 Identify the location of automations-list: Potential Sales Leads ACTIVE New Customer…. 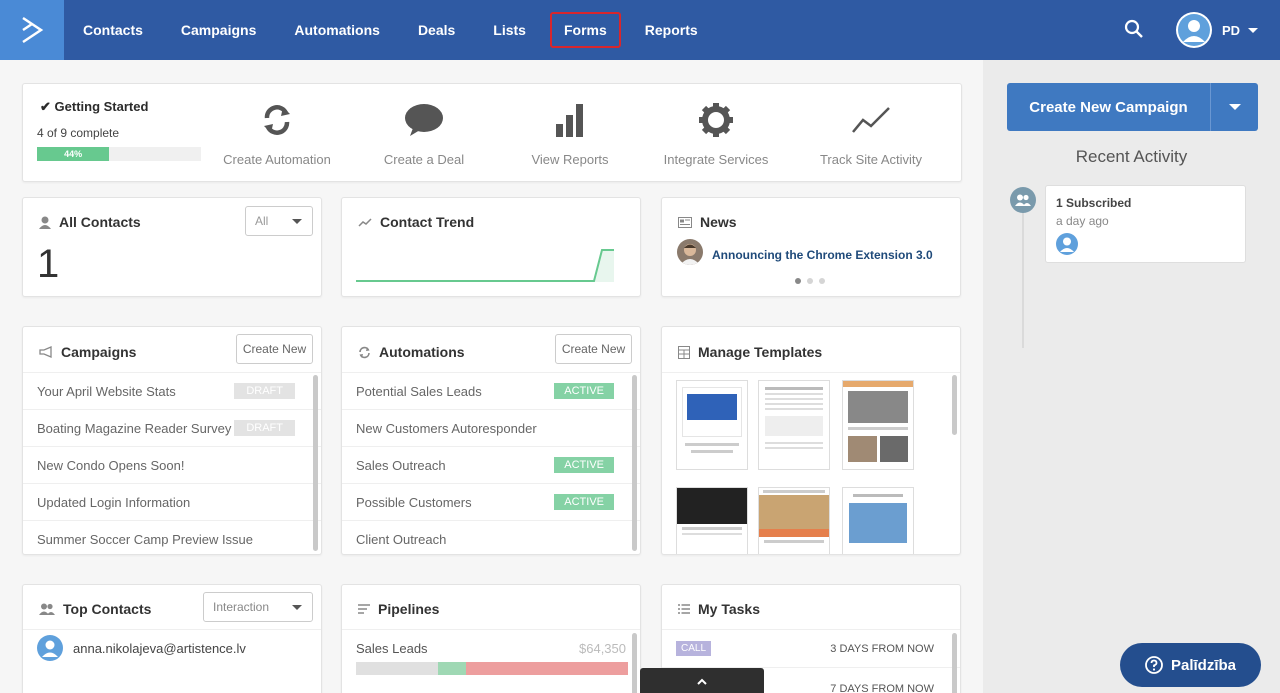
(491, 463).